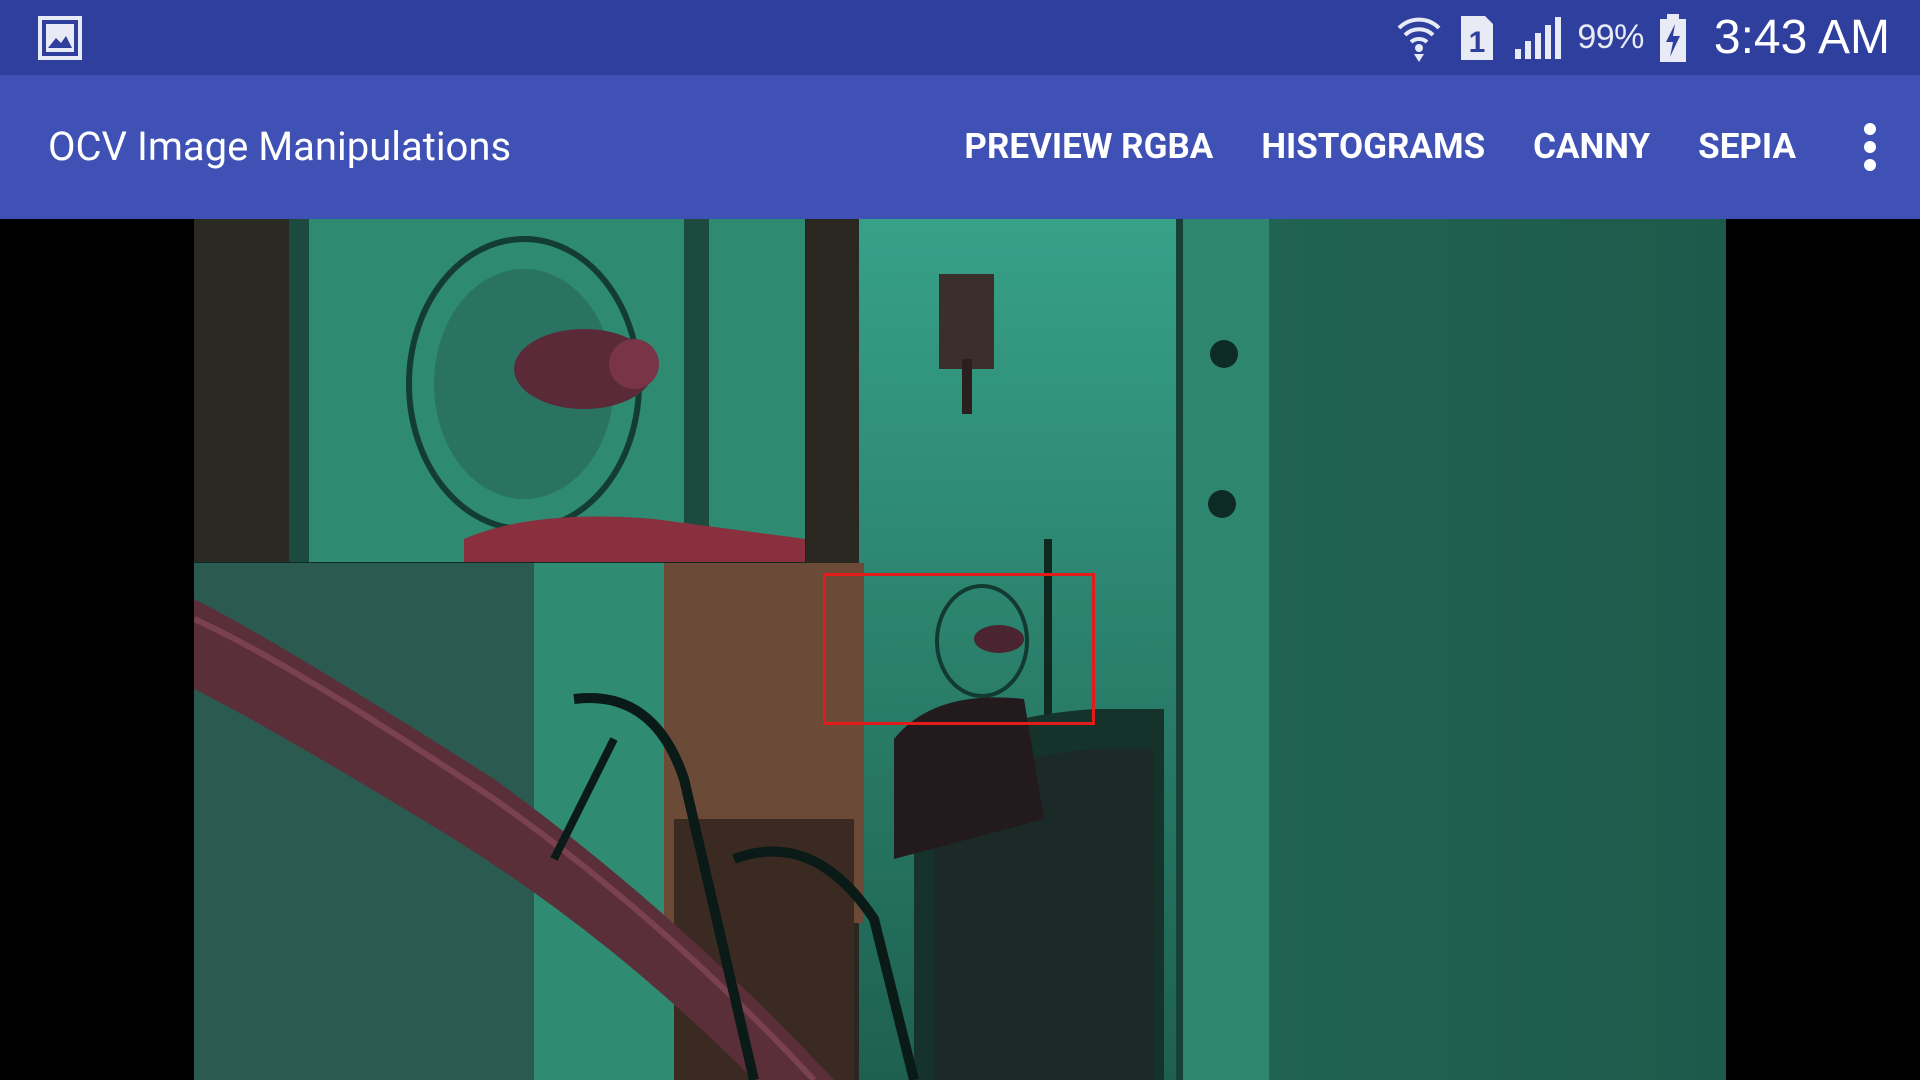 The image size is (1920, 1080). What do you see at coordinates (1870, 147) in the screenshot?
I see `more-vert-icon` at bounding box center [1870, 147].